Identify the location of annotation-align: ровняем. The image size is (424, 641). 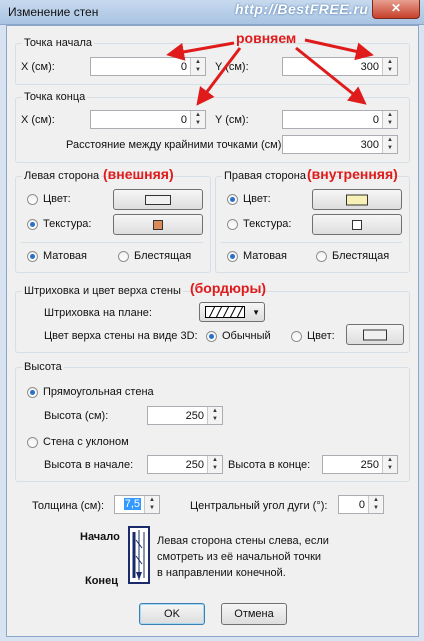
(266, 38).